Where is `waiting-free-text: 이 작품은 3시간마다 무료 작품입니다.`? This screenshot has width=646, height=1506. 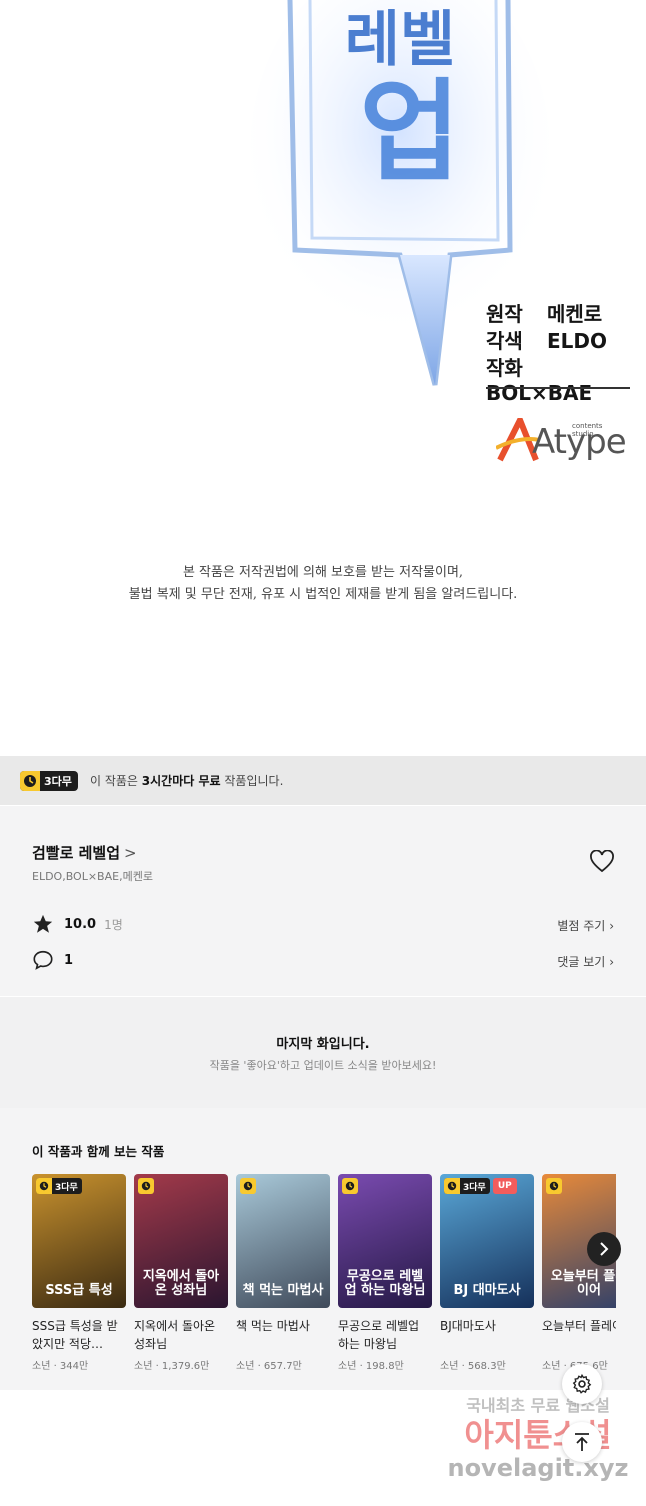
waiting-free-text: 이 작품은 3시간마다 무료 작품입니다. is located at coordinates (186, 780).